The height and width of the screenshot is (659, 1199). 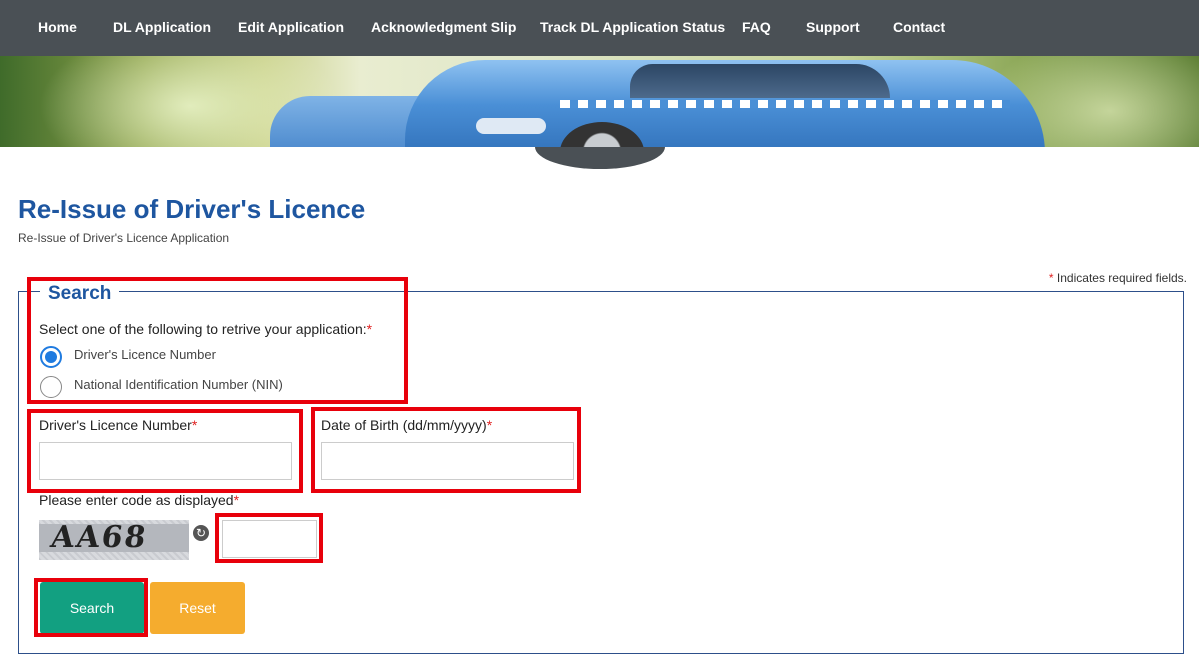 What do you see at coordinates (756, 28) in the screenshot?
I see `nav-faq: FAQ` at bounding box center [756, 28].